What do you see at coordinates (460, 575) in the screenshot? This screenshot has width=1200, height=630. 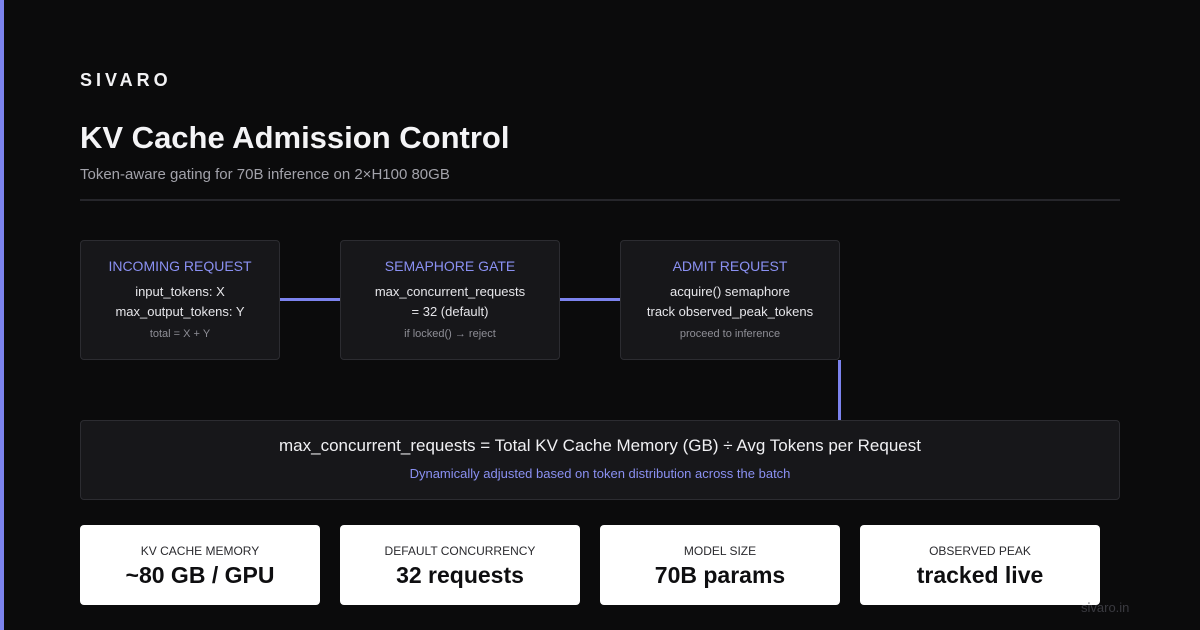 I see `stat-value: 32 requests` at bounding box center [460, 575].